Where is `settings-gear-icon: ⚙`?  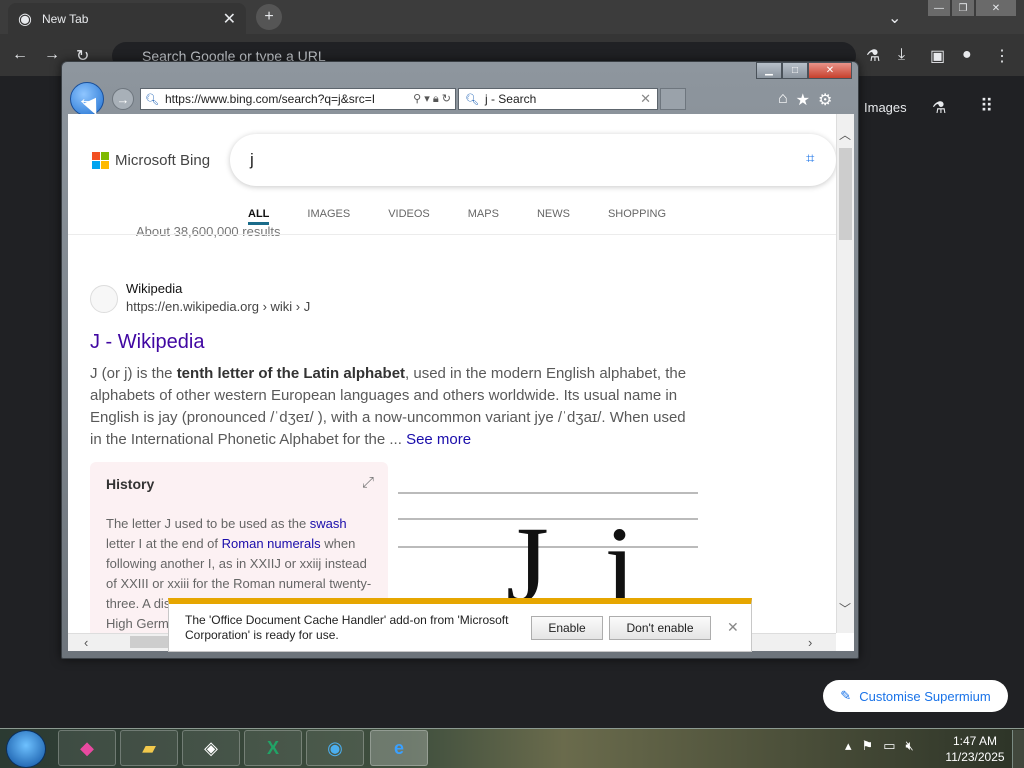
settings-gear-icon: ⚙ is located at coordinates (825, 100).